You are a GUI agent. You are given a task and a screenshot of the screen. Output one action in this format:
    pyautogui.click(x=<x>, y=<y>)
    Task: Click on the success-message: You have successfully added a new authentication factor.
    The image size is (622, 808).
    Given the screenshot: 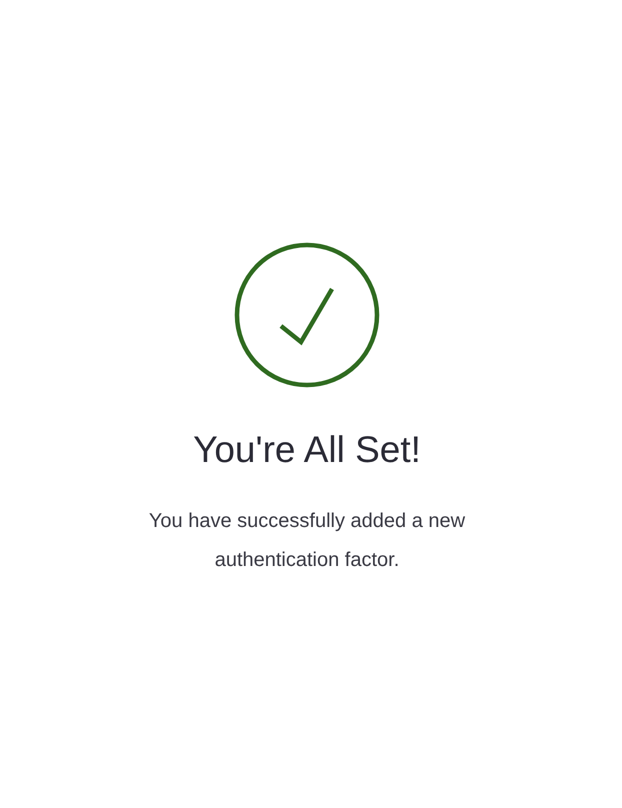 What is the action you would take?
    pyautogui.click(x=307, y=541)
    